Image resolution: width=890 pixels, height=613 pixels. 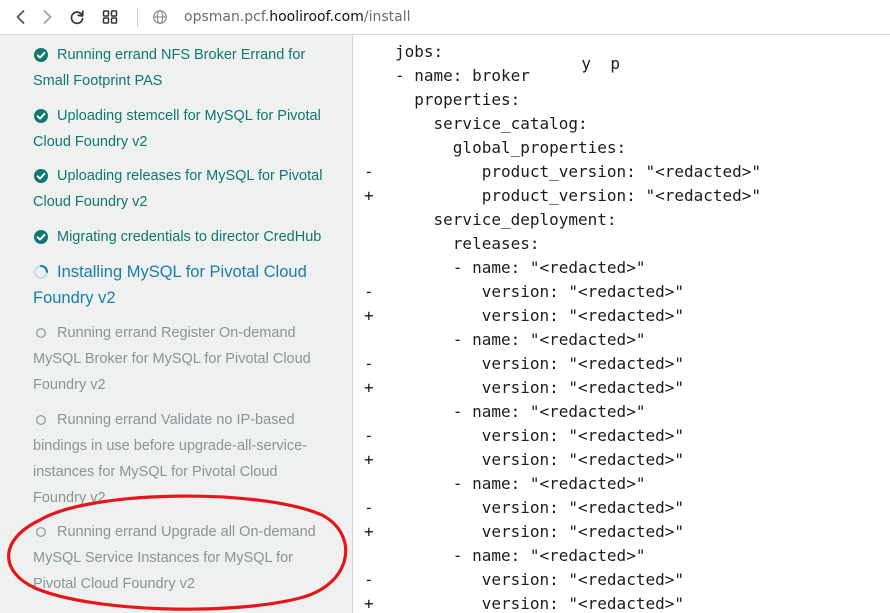 I want to click on tabs-grid-icon, so click(x=110, y=17).